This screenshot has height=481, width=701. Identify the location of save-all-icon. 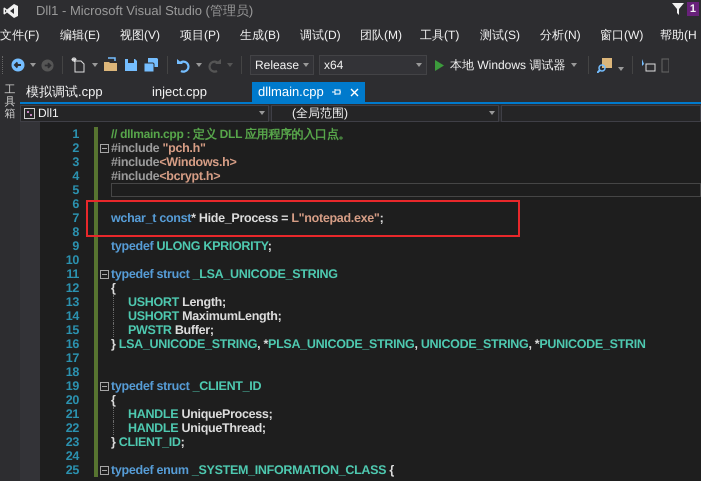
(151, 65).